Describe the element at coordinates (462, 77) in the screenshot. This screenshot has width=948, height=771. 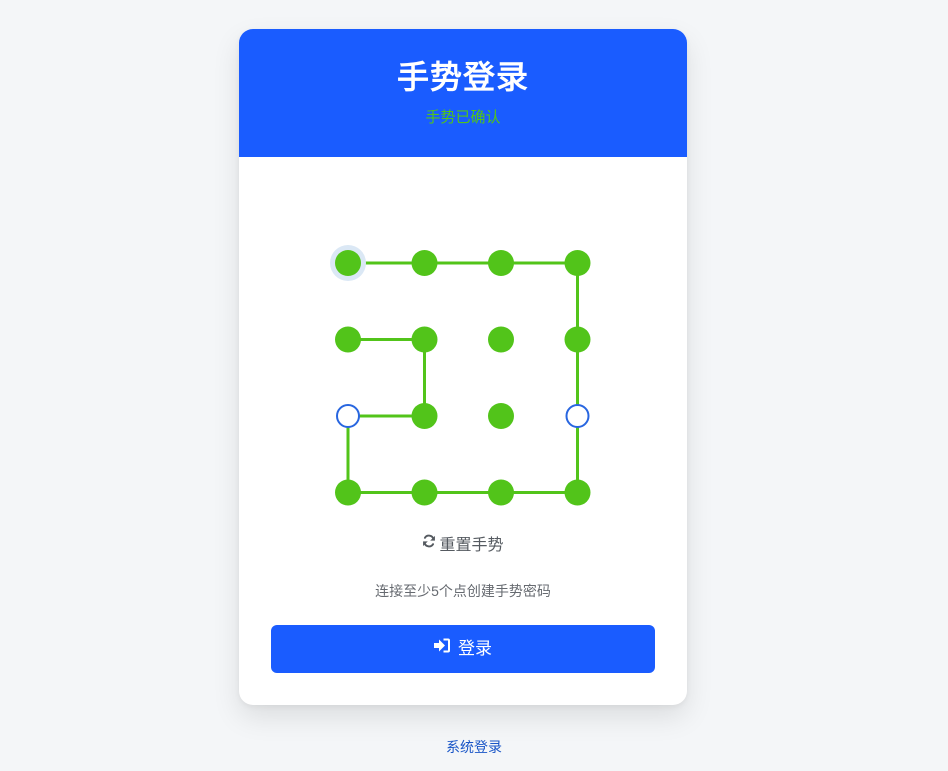
I see `page-title: 手势登录` at that location.